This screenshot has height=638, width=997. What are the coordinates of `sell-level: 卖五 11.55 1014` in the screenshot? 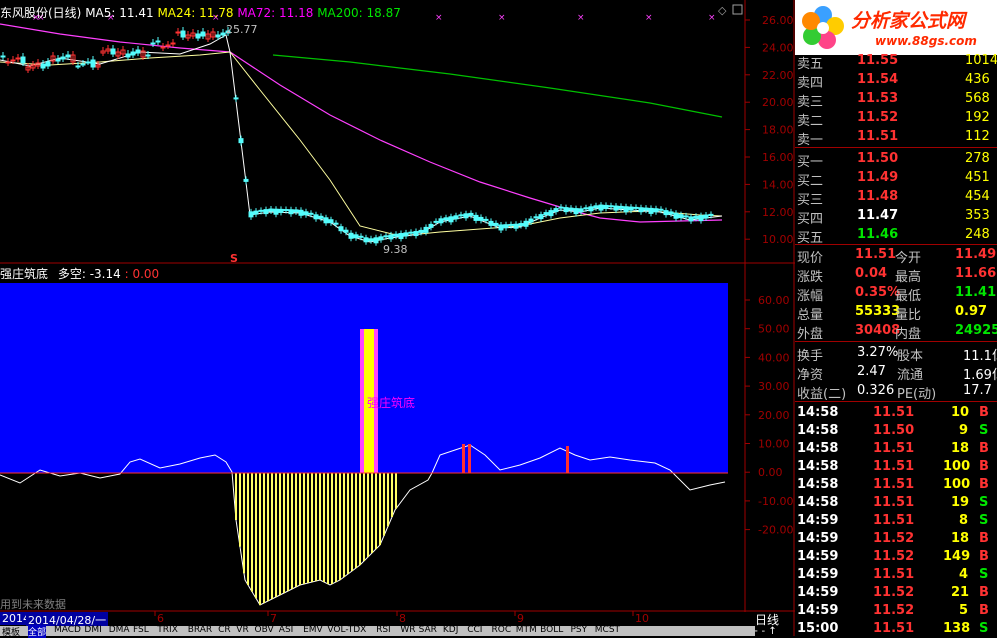 It's located at (896, 62).